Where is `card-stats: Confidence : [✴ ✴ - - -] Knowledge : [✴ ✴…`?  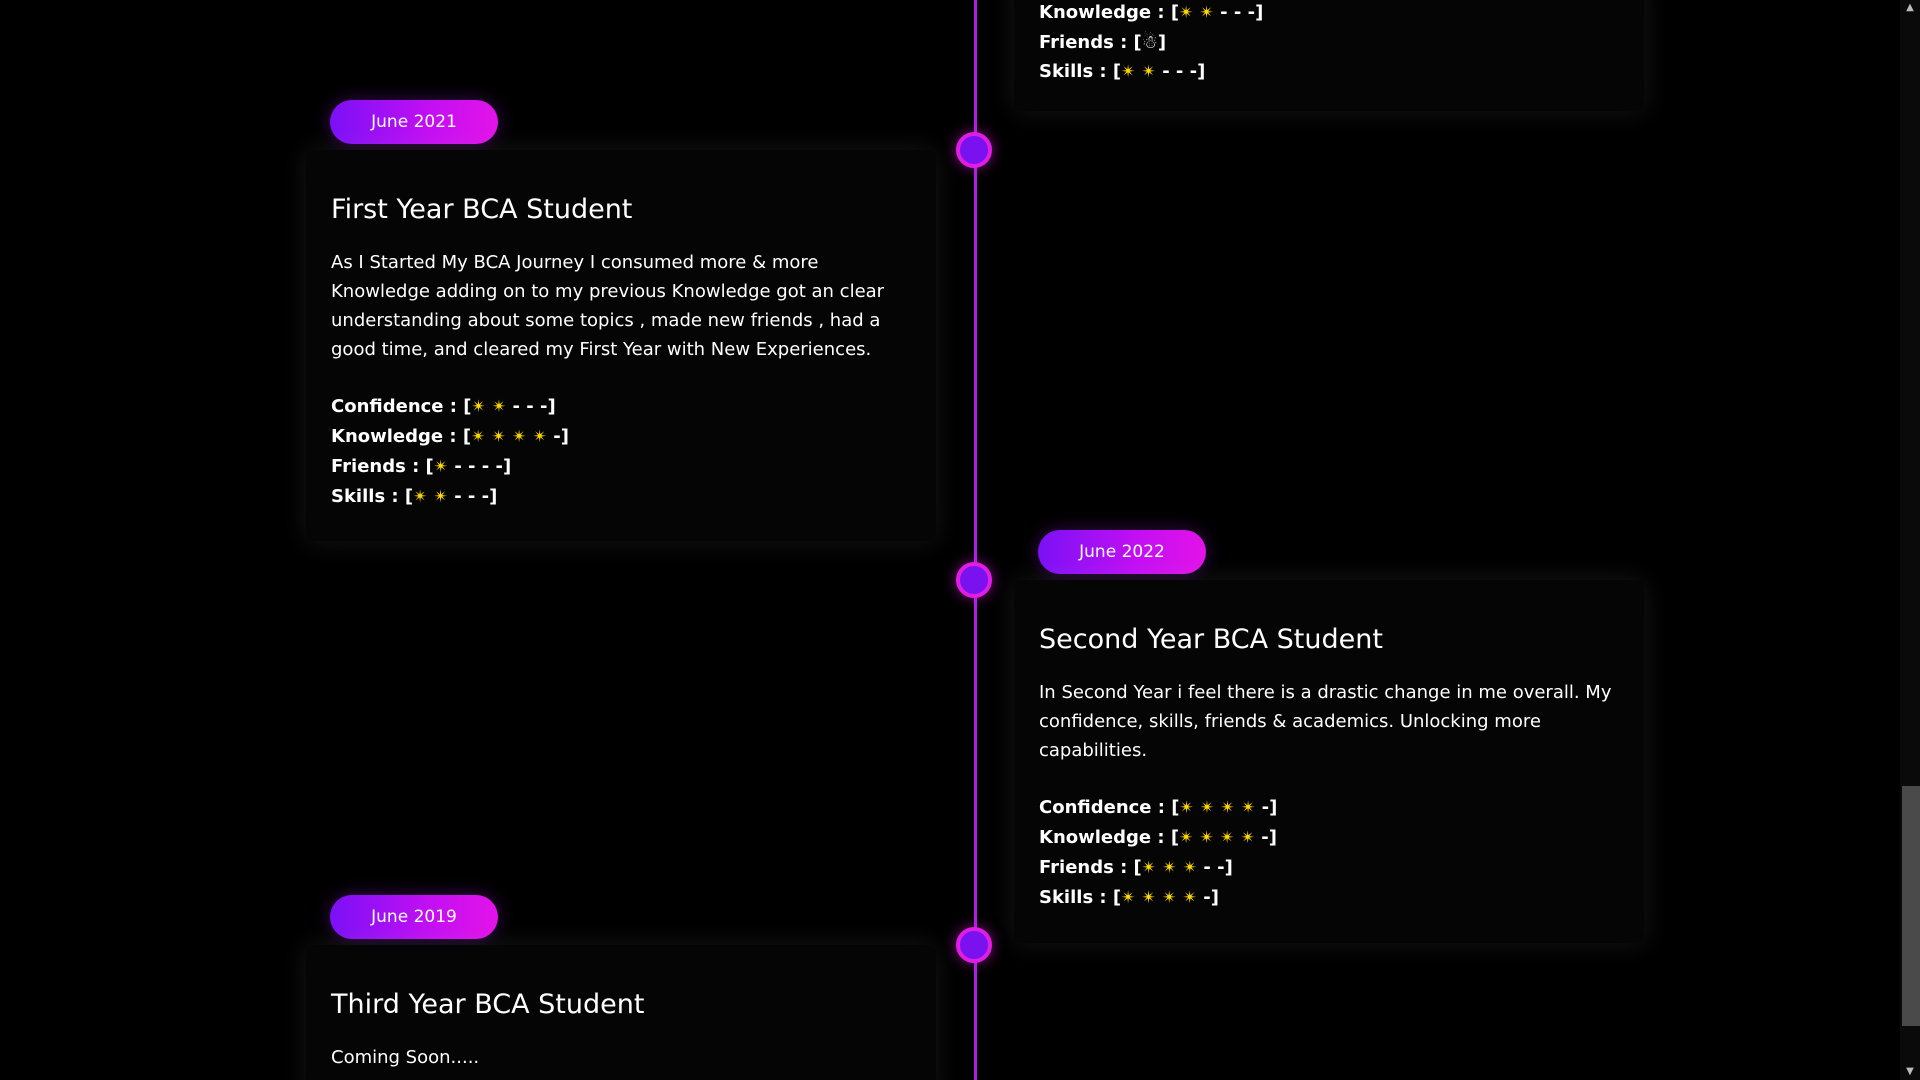 card-stats: Confidence : [✴ ✴ - - -] Knowledge : [✴ ✴… is located at coordinates (621, 452).